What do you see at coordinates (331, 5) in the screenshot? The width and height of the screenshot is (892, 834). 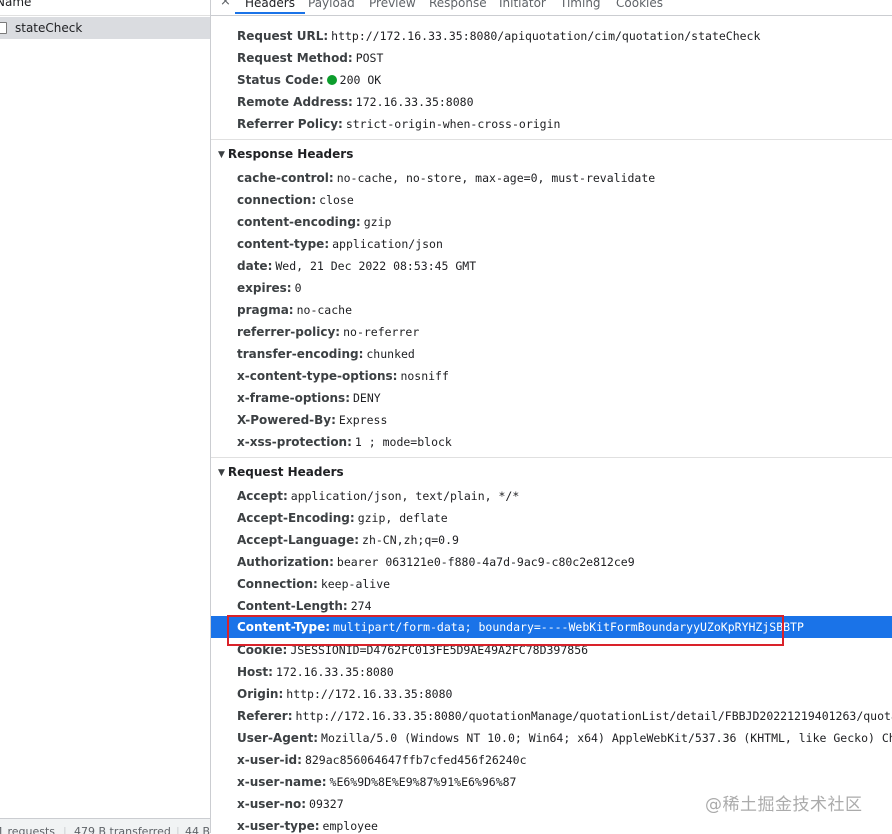 I see `tab-payload: Payload` at bounding box center [331, 5].